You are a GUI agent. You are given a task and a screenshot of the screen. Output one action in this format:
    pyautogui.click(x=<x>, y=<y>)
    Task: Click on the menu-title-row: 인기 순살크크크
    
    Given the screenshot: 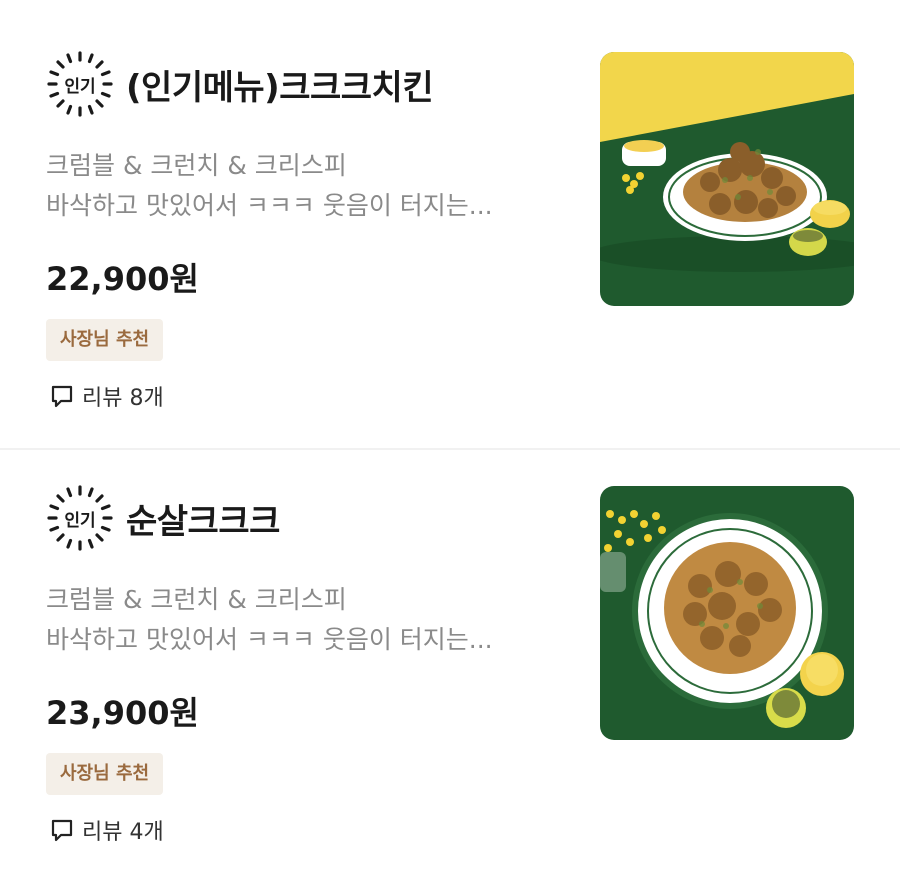 What is the action you would take?
    pyautogui.click(x=163, y=518)
    